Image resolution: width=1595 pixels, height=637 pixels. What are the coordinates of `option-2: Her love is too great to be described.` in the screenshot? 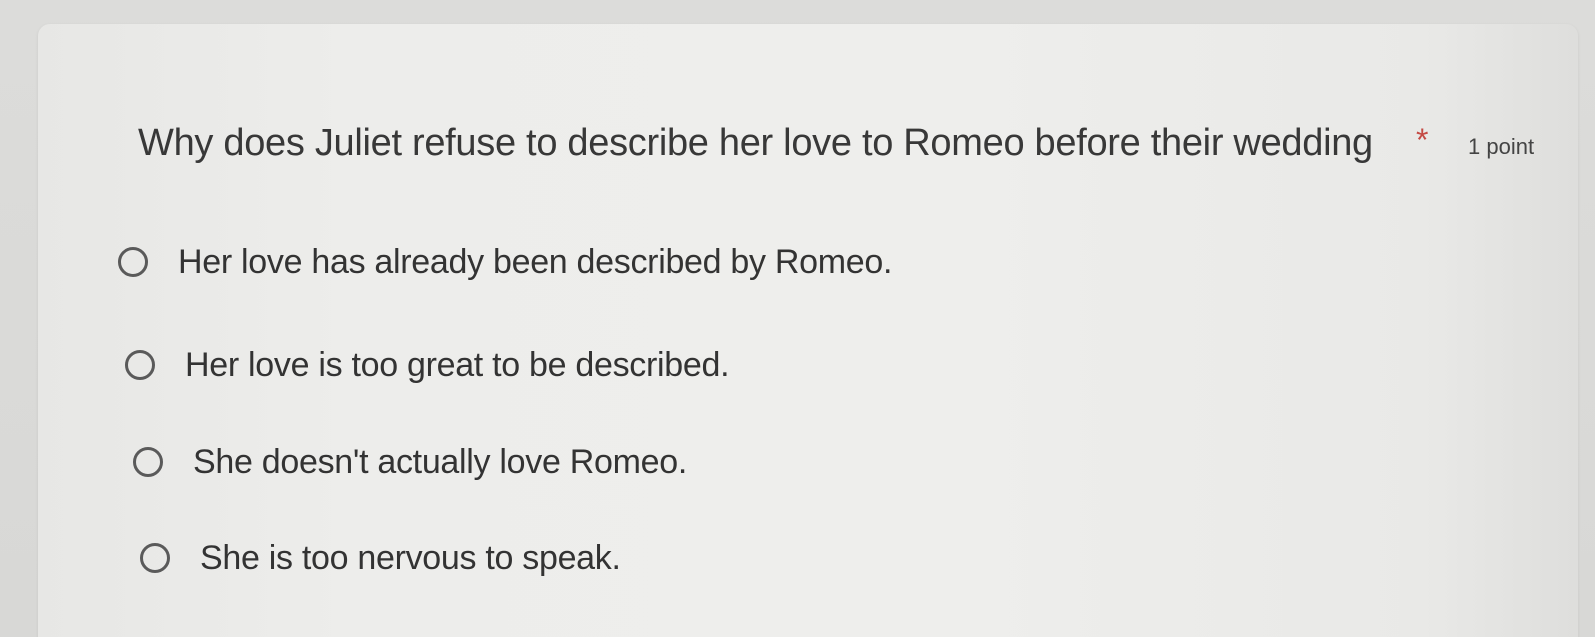 It's located at (427, 365).